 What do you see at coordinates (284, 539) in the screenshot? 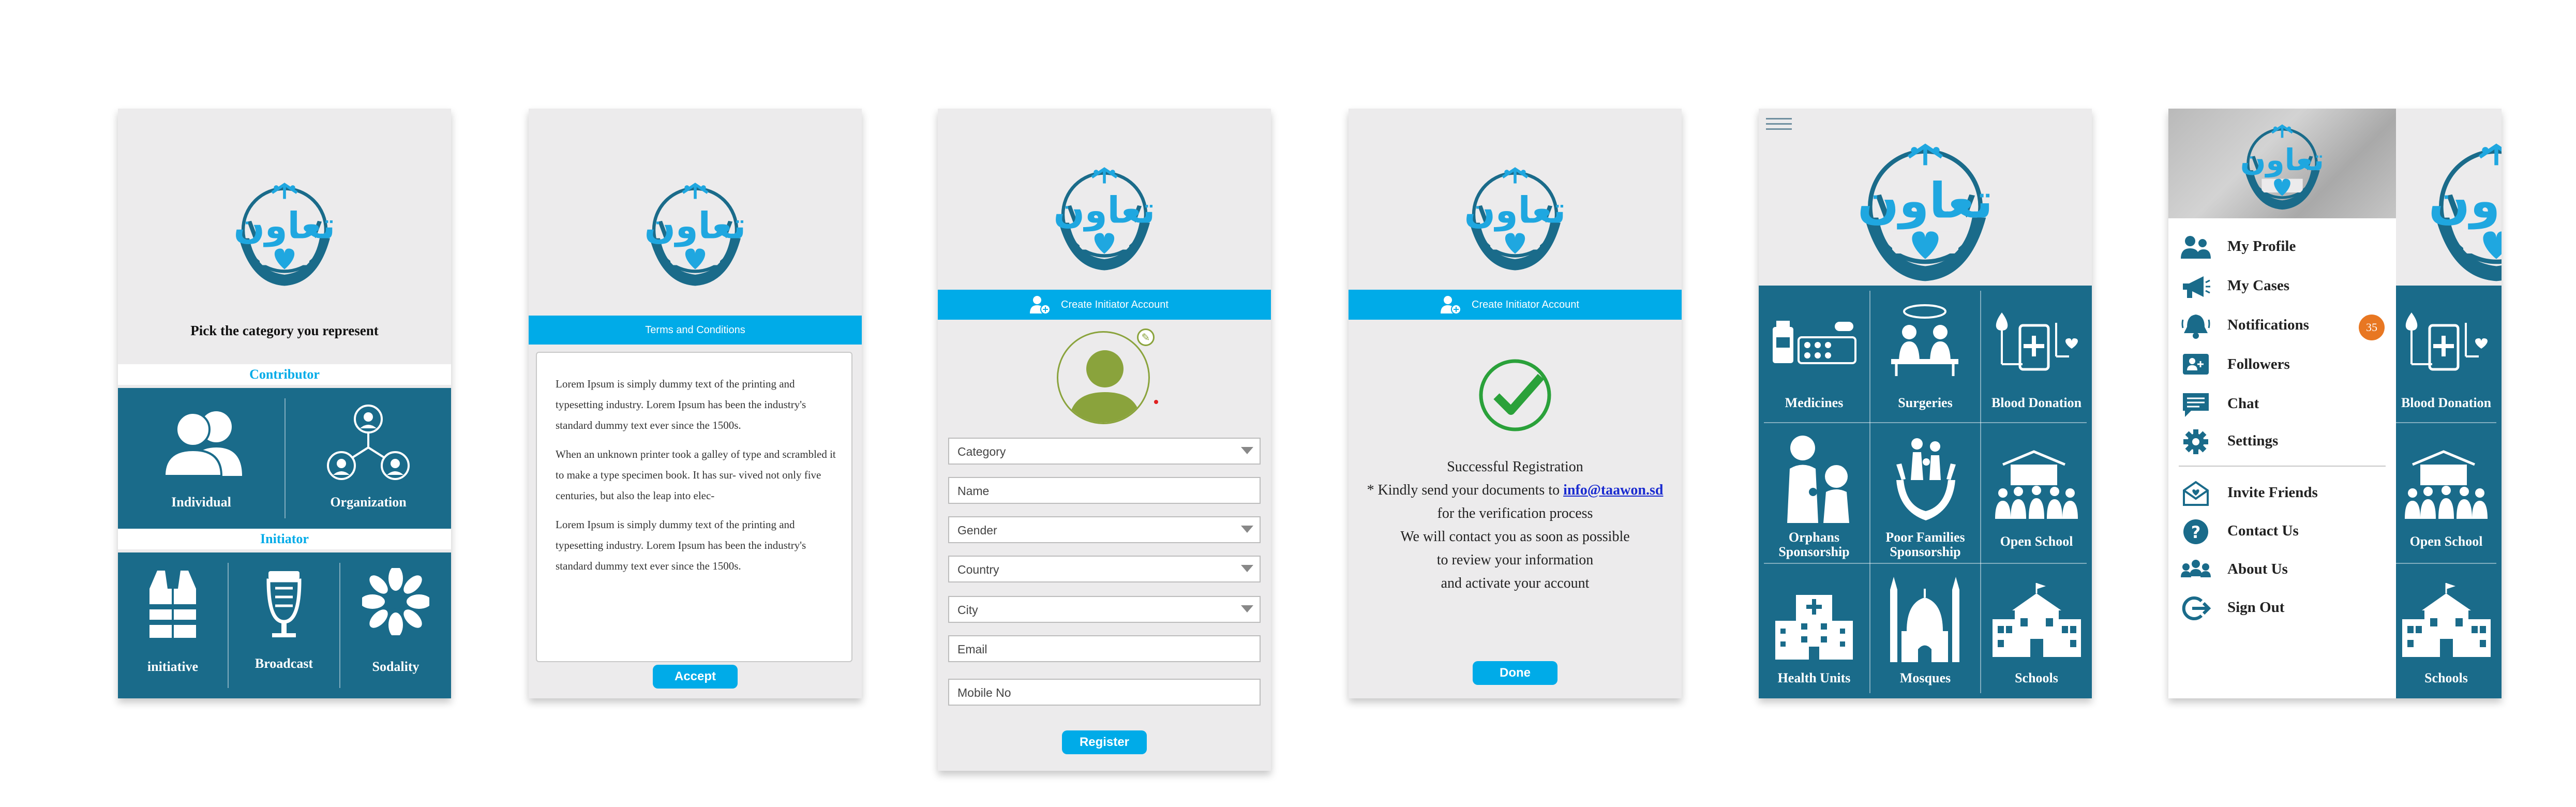
I see `initiator-header: Initiator` at bounding box center [284, 539].